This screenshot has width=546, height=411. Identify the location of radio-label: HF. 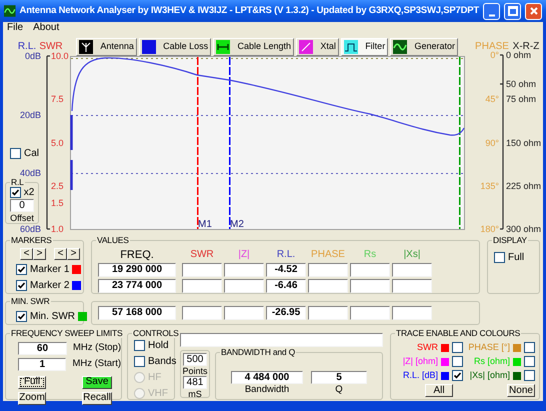
(155, 378).